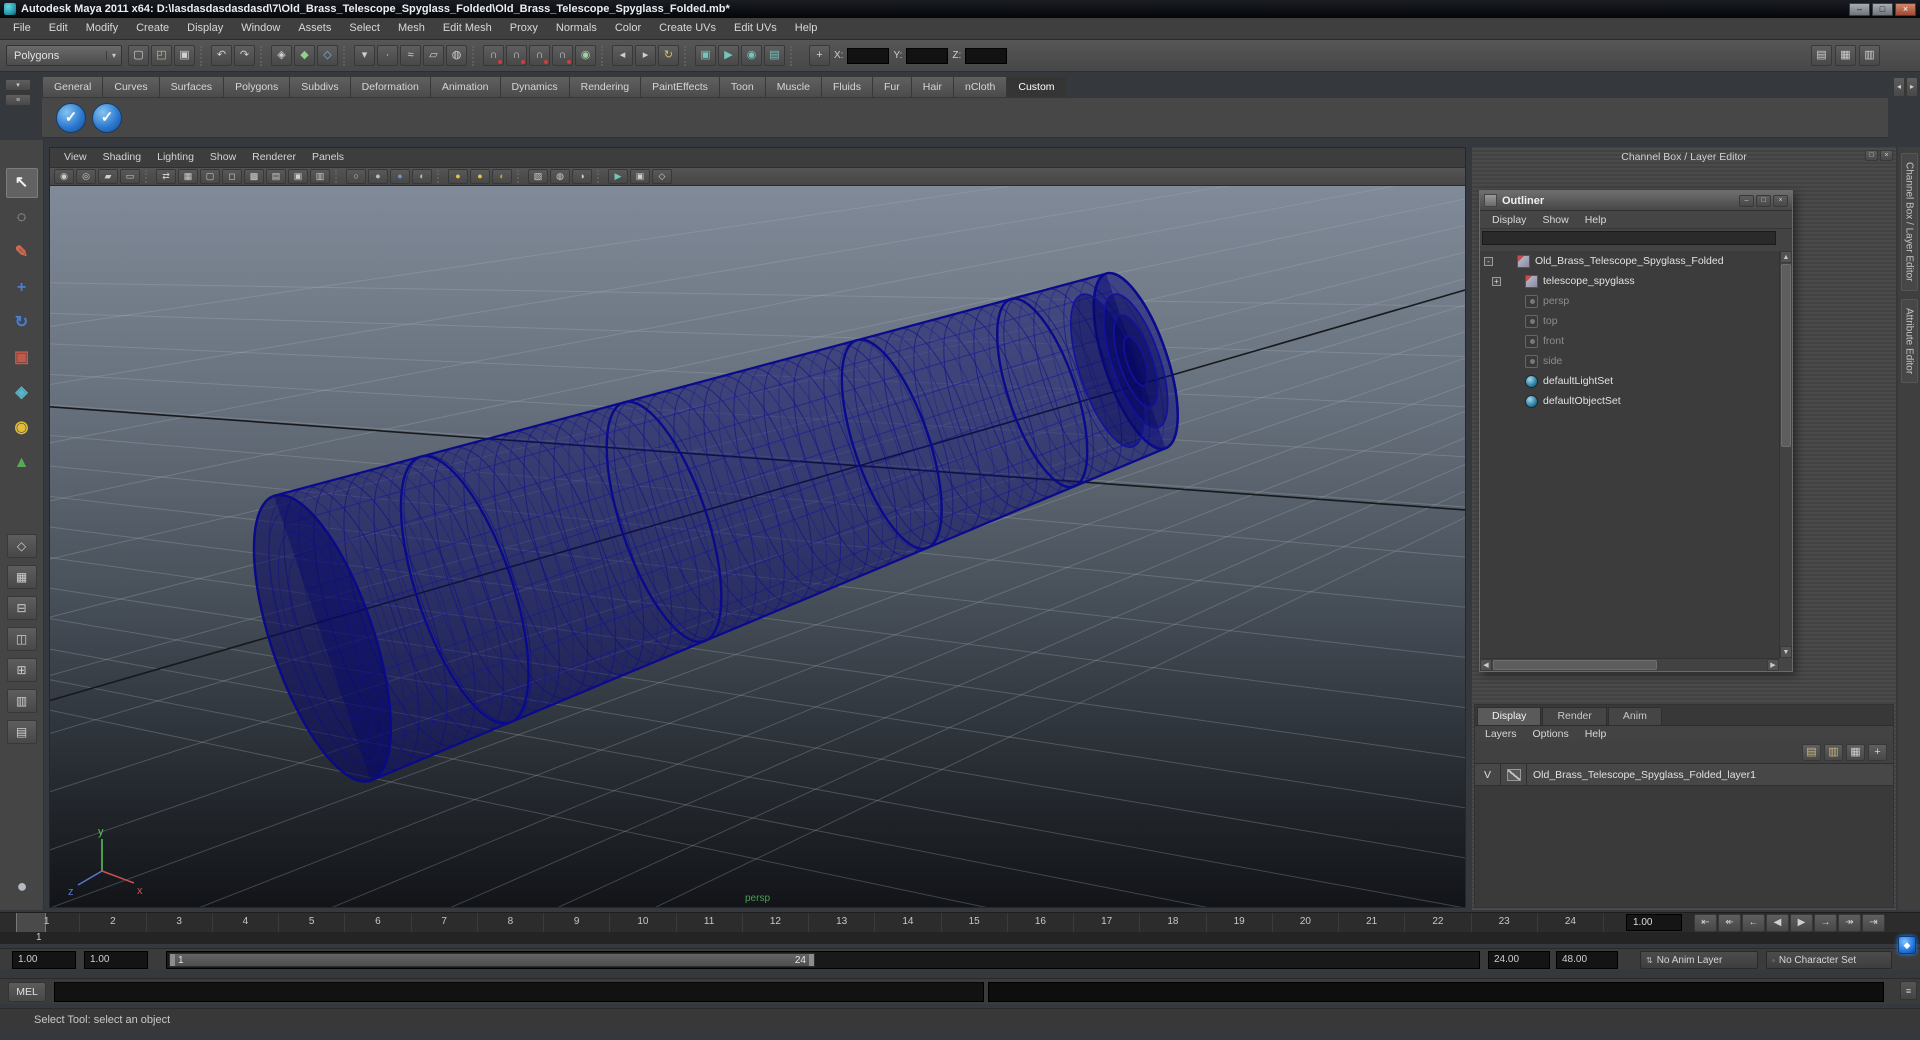 The image size is (1920, 1040). What do you see at coordinates (276, 176) in the screenshot?
I see `field-chart-icon: ▤` at bounding box center [276, 176].